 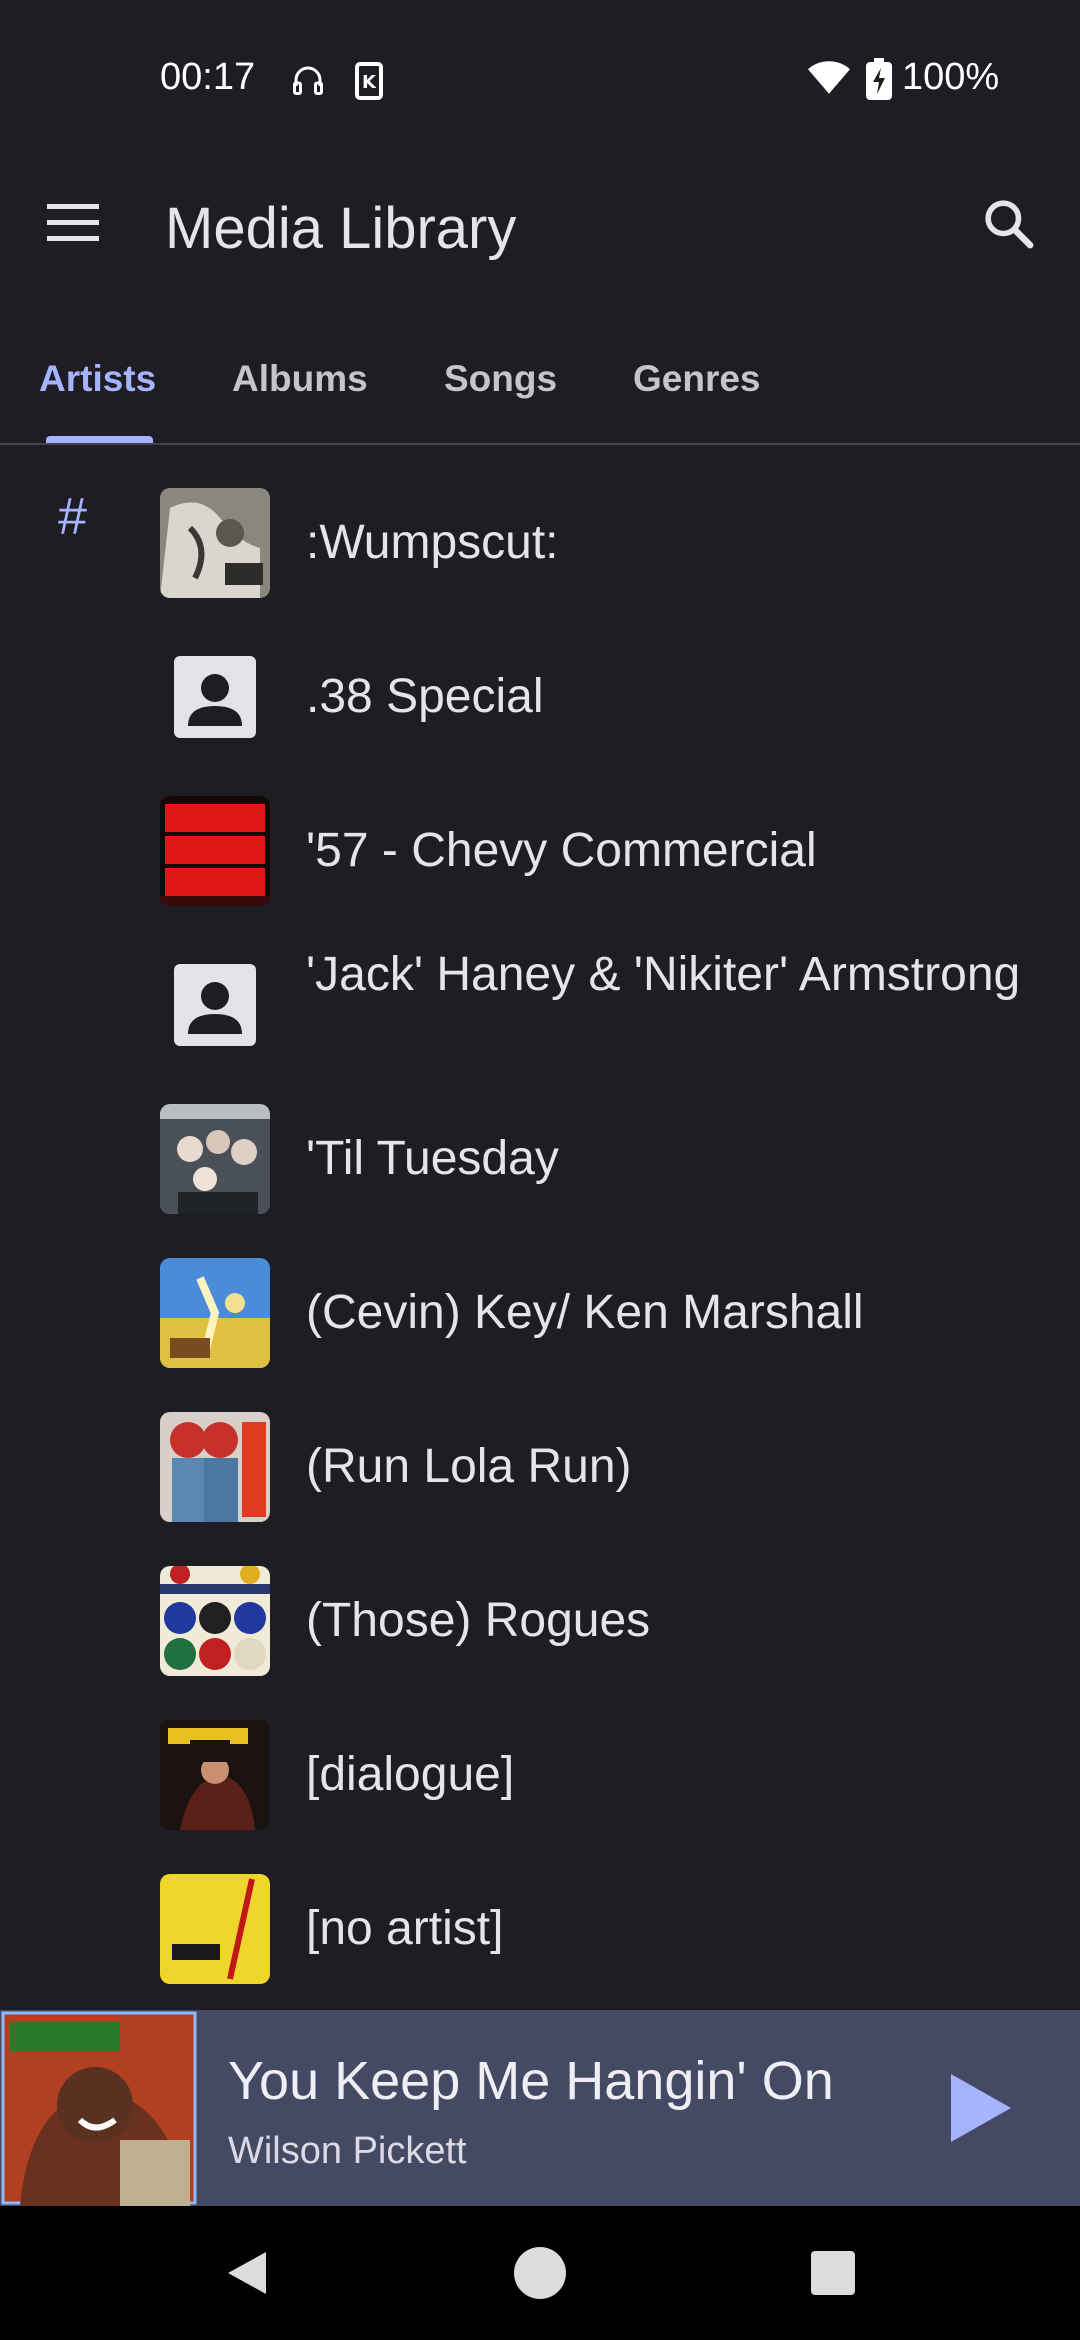 I want to click on app-bar: Media Library, so click(x=540, y=227).